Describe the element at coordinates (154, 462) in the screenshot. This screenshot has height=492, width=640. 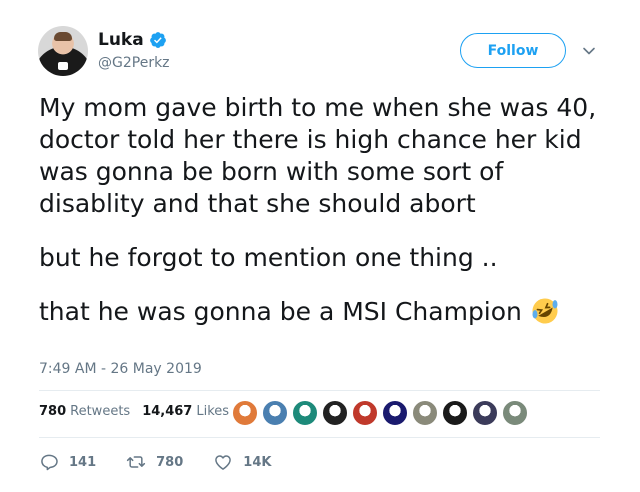
I see `retweet-button: 780` at that location.